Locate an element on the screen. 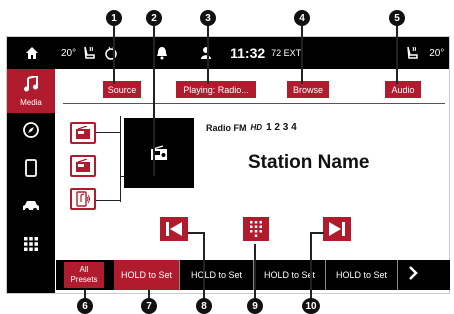  sidebar-item-media: Media is located at coordinates (31, 91).